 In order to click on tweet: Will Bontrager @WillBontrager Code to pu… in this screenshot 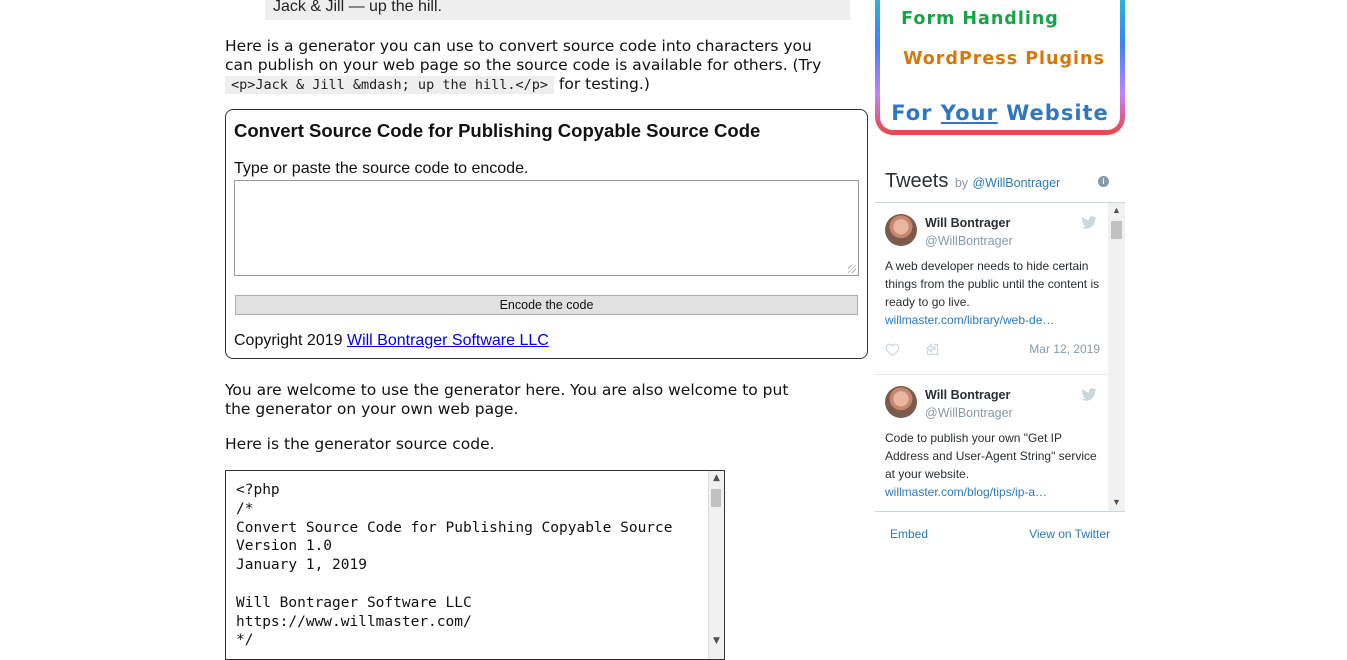, I will do `click(991, 443)`.